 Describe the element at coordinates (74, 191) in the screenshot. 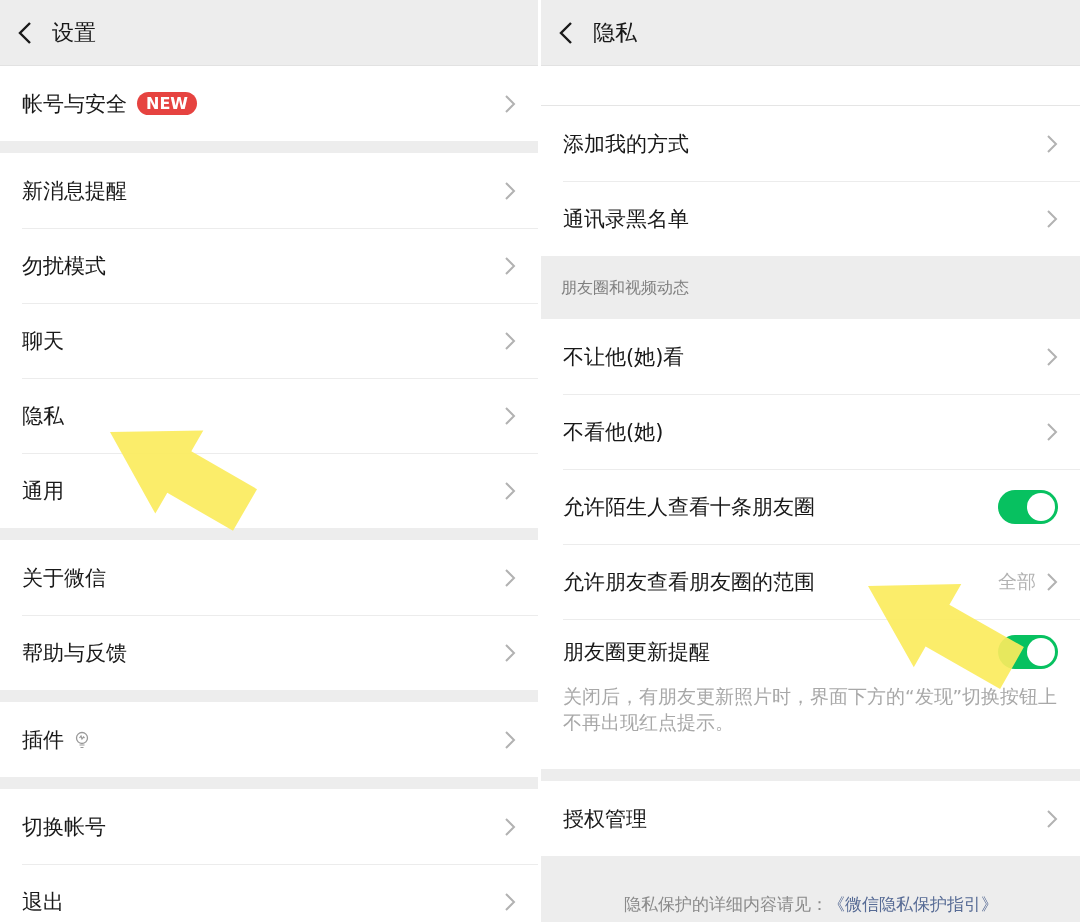

I see `row-label: 新消息提醒` at that location.